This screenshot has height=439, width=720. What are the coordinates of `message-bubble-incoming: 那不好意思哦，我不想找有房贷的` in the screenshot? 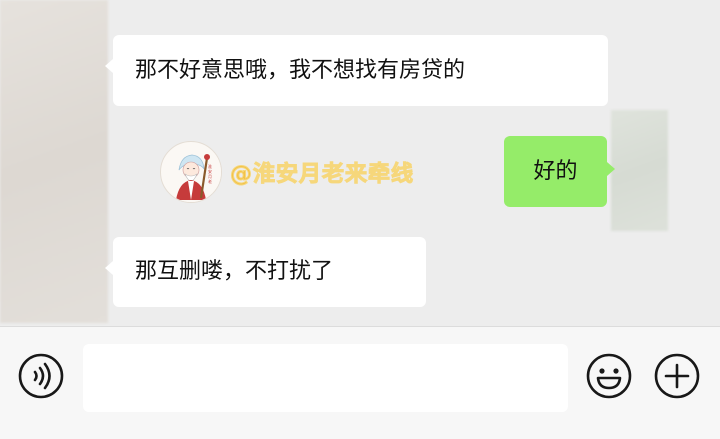 It's located at (356, 70).